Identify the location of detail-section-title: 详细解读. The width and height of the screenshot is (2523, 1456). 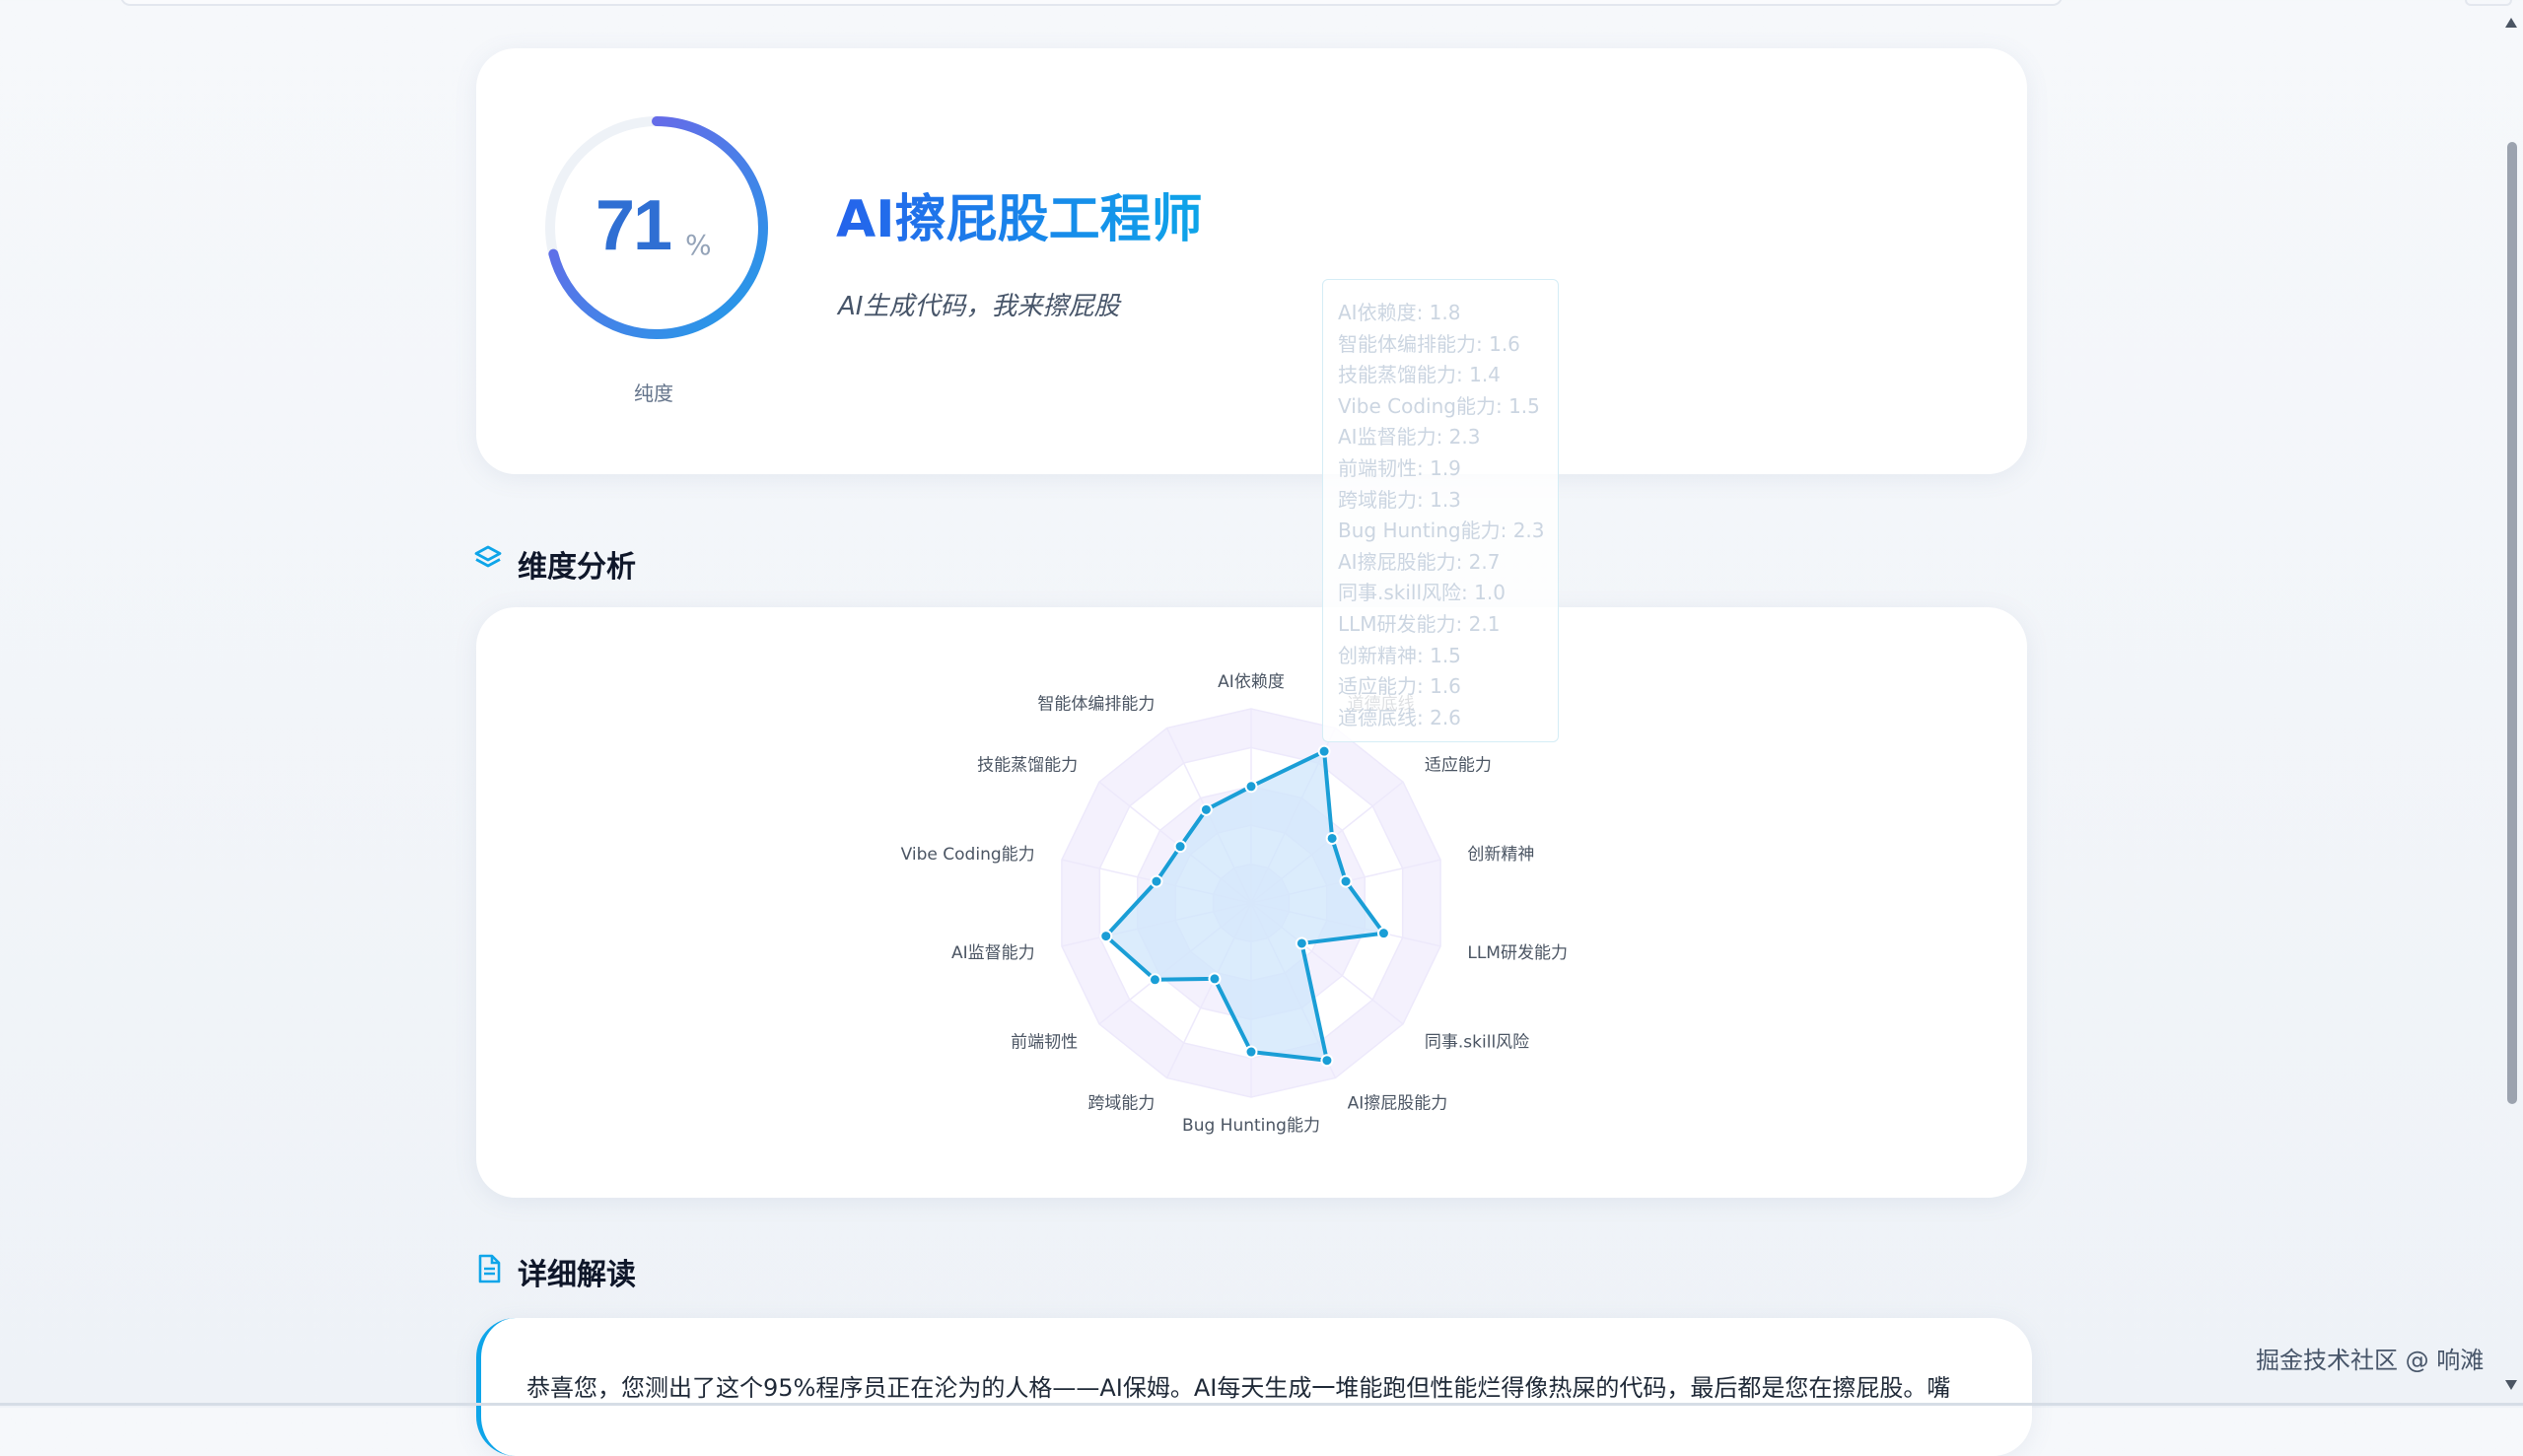
(577, 1275).